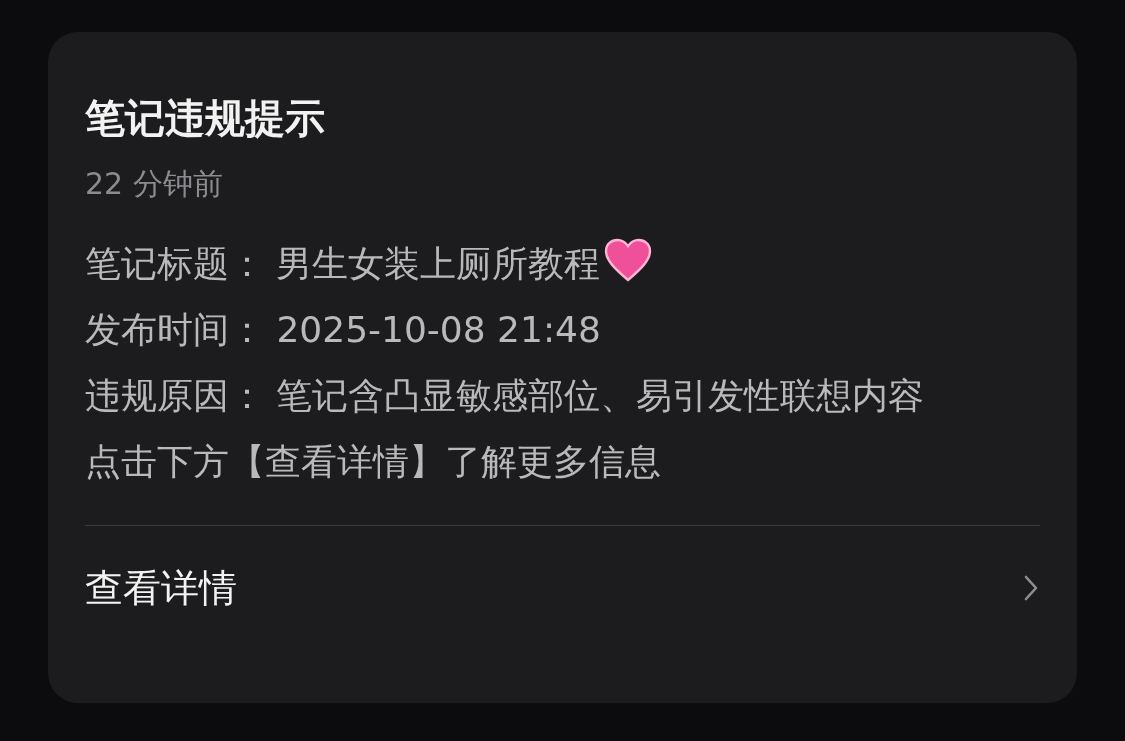 Image resolution: width=1125 pixels, height=741 pixels. Describe the element at coordinates (557, 264) in the screenshot. I see `info-line: 笔记标题： 男生女装上厕所教程` at that location.